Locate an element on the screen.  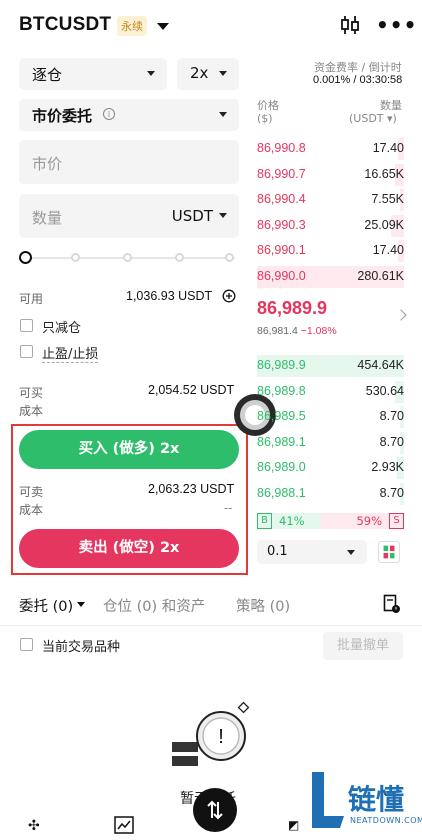
bid-price: 86,989.1 is located at coordinates (281, 441).